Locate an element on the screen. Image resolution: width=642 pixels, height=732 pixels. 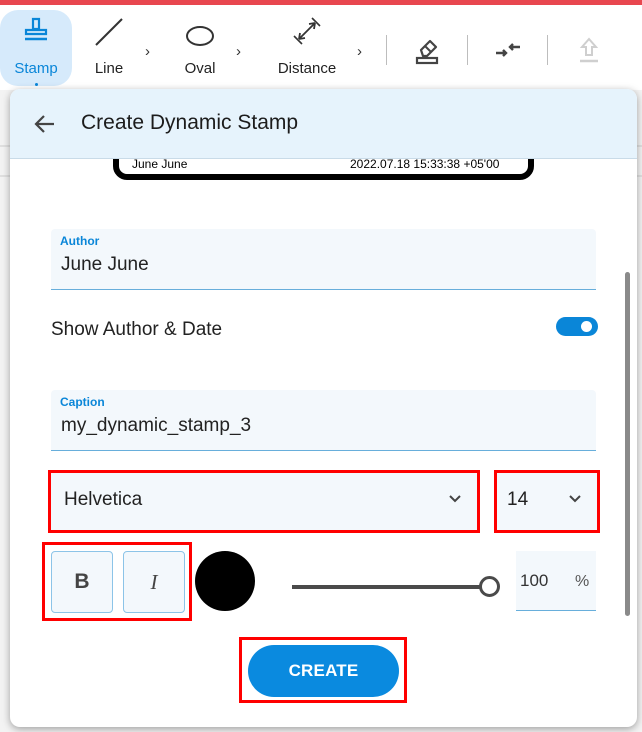
line-icon is located at coordinates (109, 32).